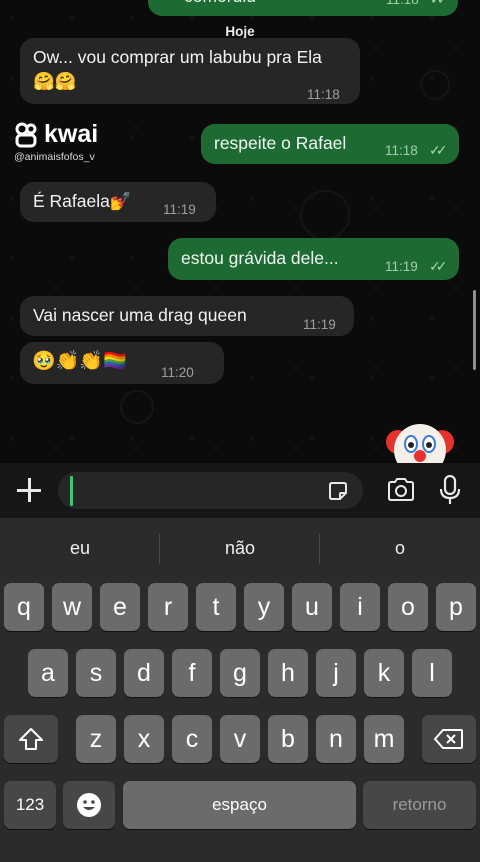 Image resolution: width=480 pixels, height=862 pixels. I want to click on backspace-icon, so click(448, 739).